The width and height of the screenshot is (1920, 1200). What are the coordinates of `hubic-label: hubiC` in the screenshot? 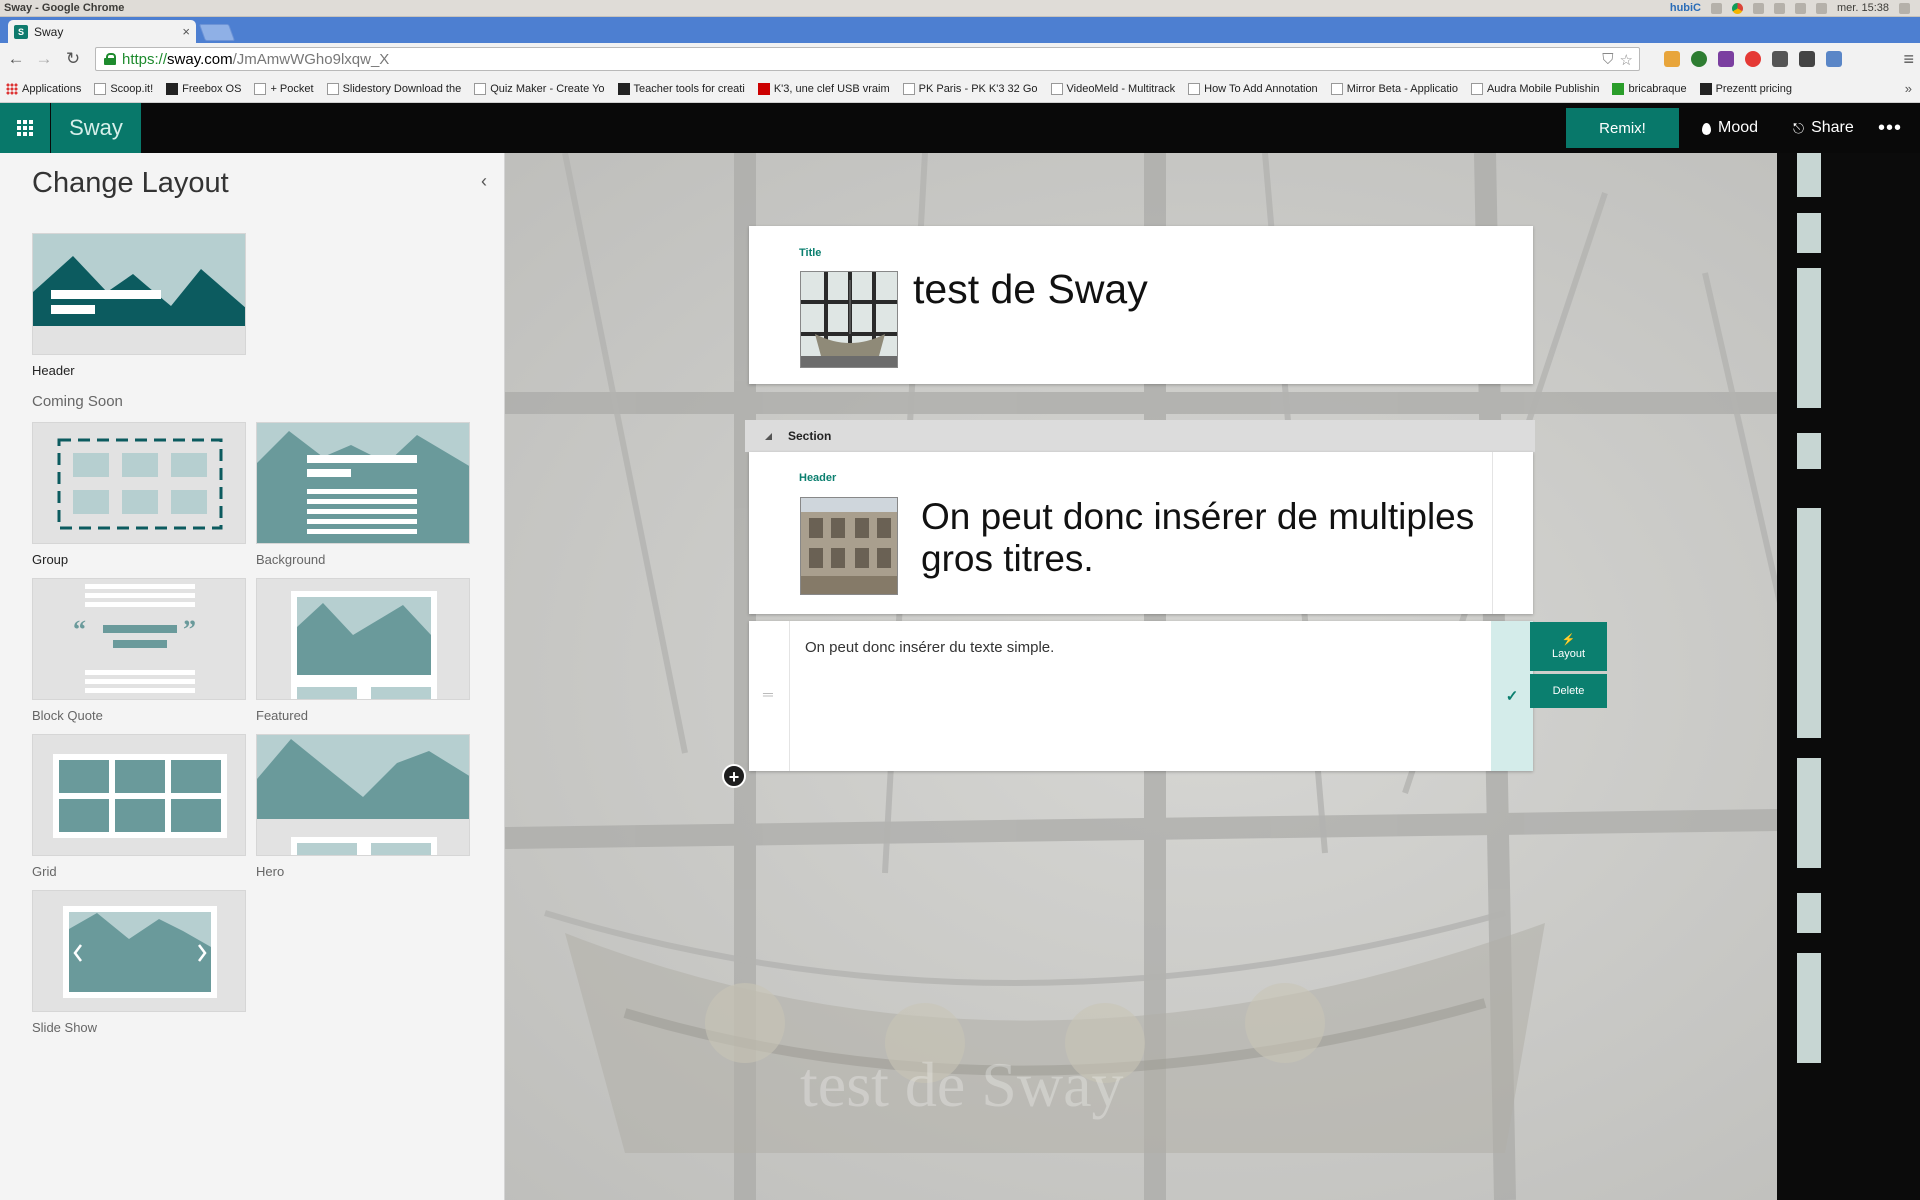 It's located at (1685, 8).